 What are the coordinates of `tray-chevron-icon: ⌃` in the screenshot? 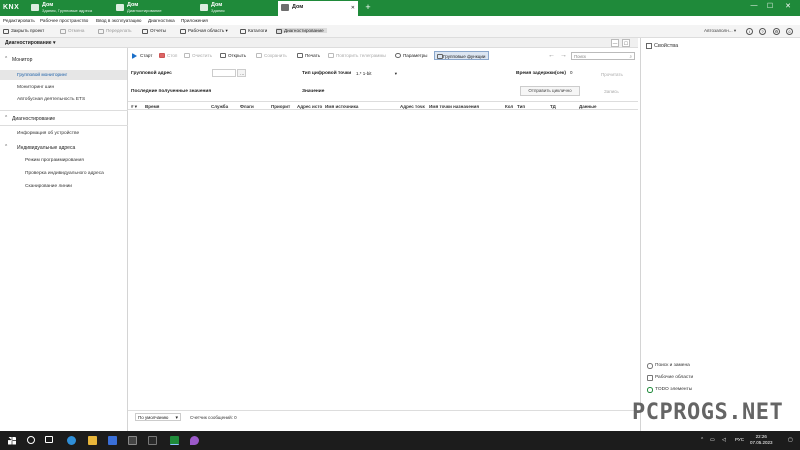 It's located at (702, 440).